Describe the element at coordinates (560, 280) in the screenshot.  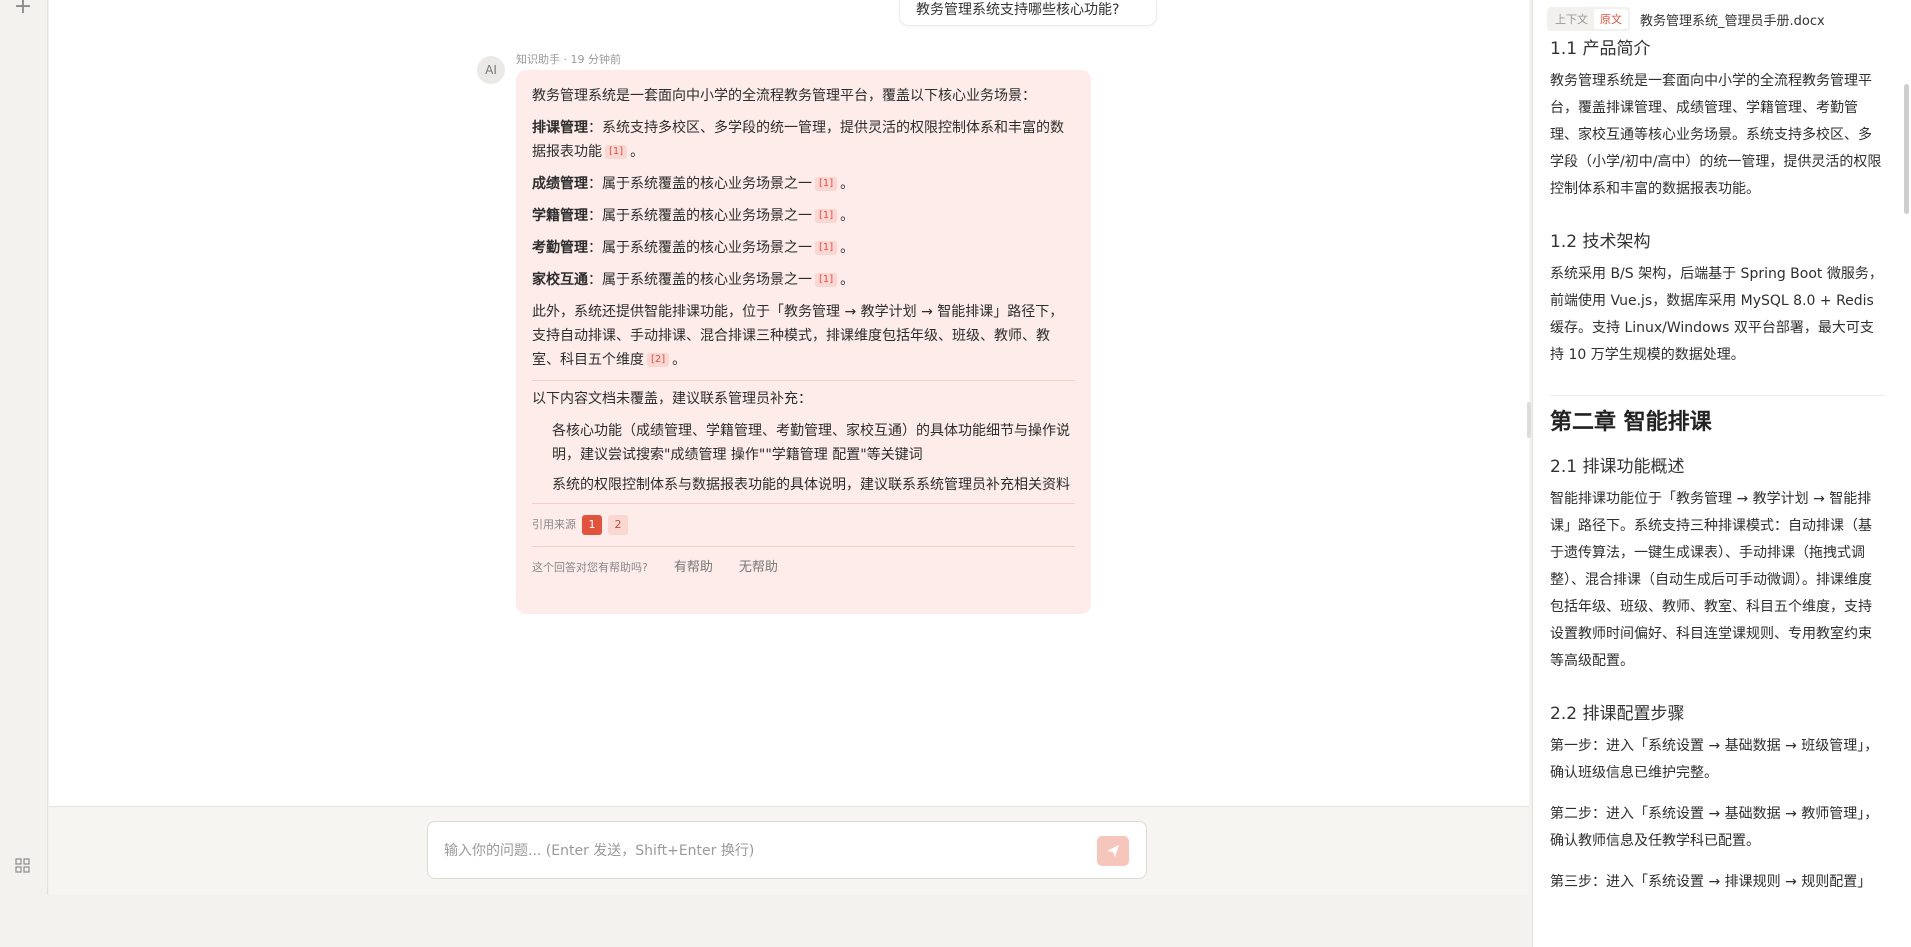
I see `item-title: 家校互通` at that location.